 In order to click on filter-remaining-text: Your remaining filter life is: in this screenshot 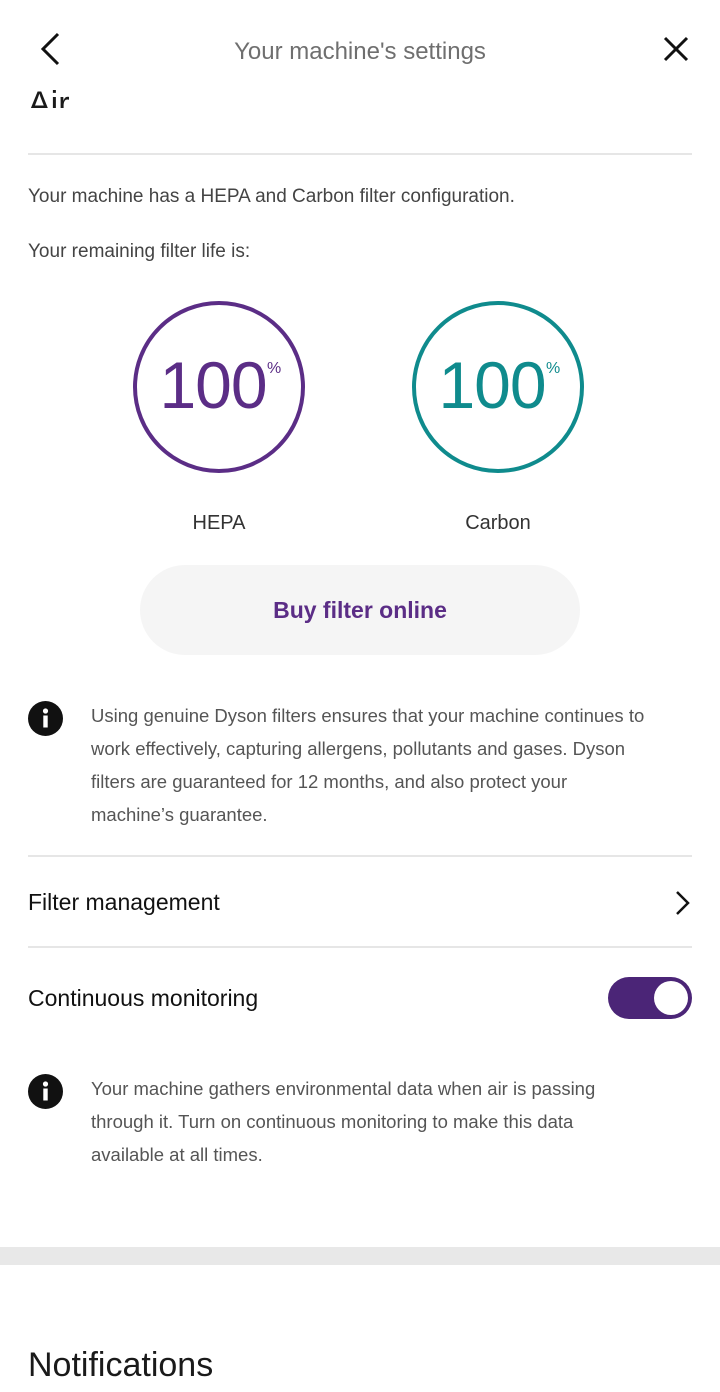, I will do `click(139, 251)`.